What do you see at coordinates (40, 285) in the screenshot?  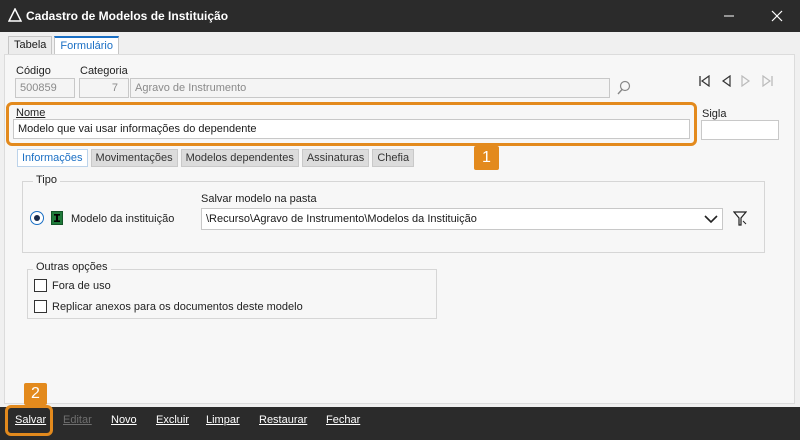 I see `fora-de-uso-checkbox` at bounding box center [40, 285].